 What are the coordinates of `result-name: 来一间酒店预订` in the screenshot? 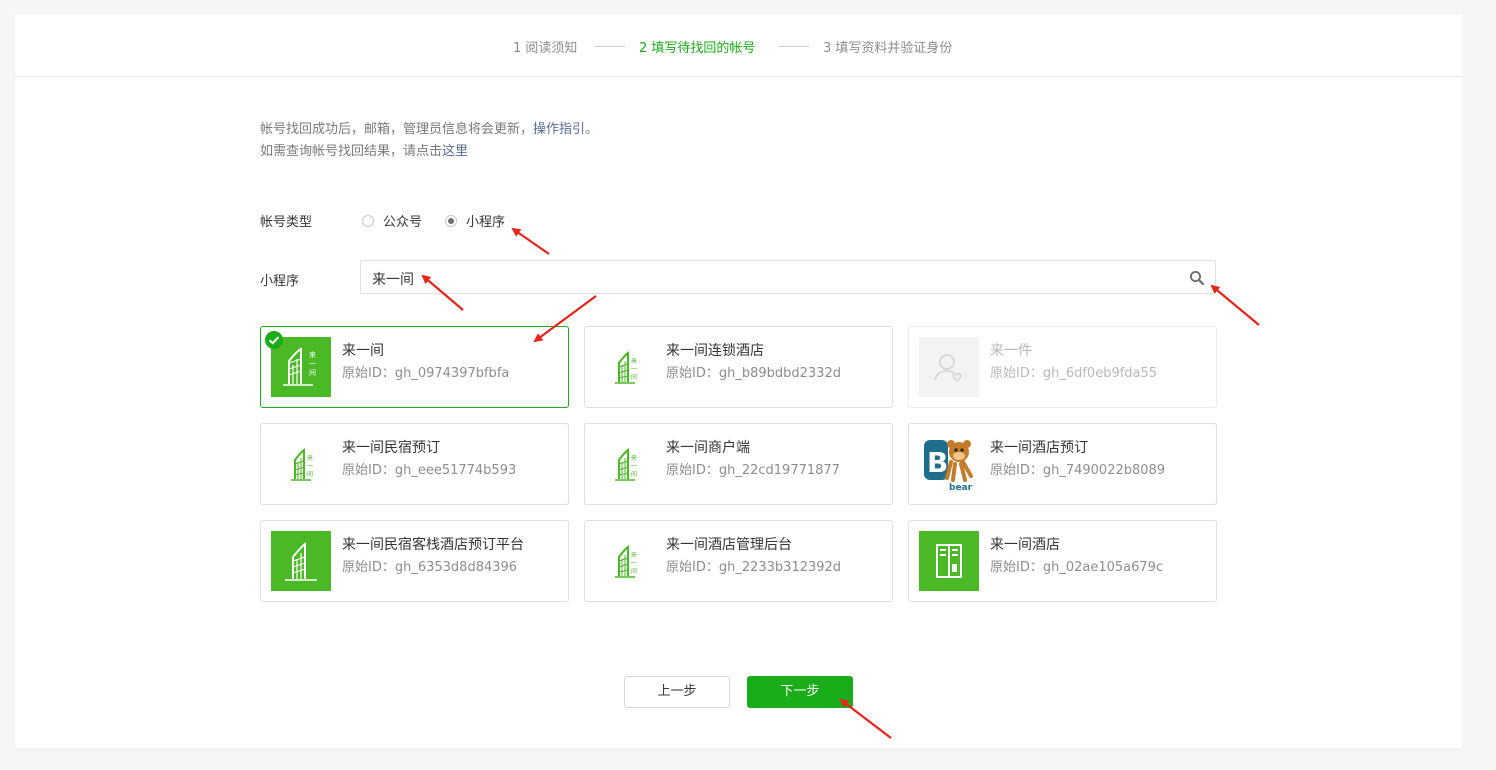 It's located at (1039, 448).